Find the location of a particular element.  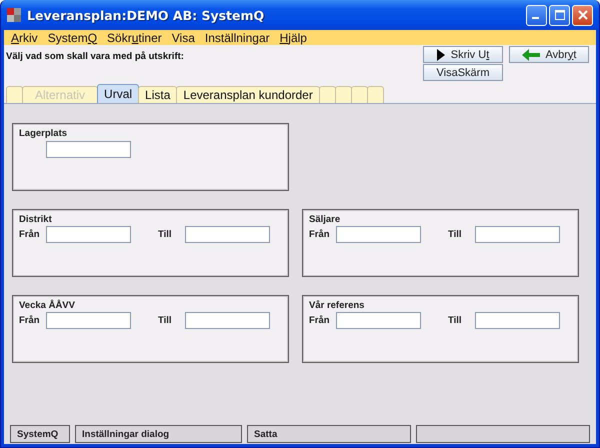

left-arrow-icon is located at coordinates (531, 54).